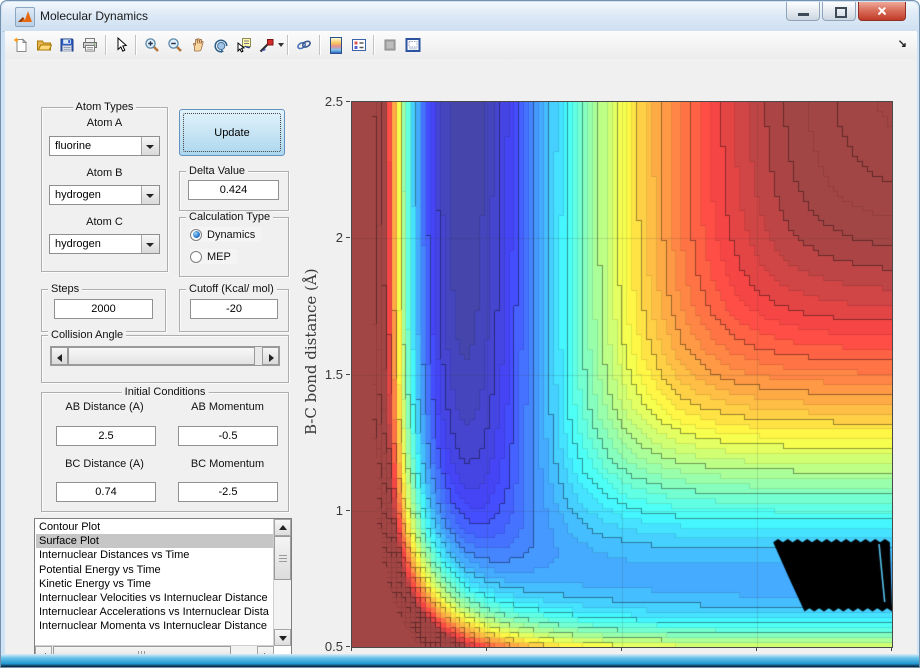 The width and height of the screenshot is (920, 668). Describe the element at coordinates (339, 238) in the screenshot. I see `y-tick-label: 2` at that location.